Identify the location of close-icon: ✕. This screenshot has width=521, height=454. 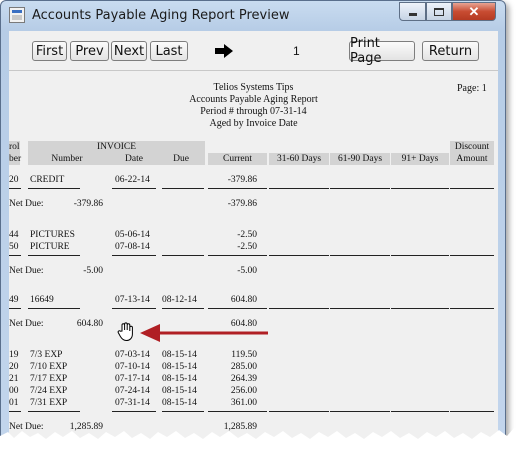
(474, 11).